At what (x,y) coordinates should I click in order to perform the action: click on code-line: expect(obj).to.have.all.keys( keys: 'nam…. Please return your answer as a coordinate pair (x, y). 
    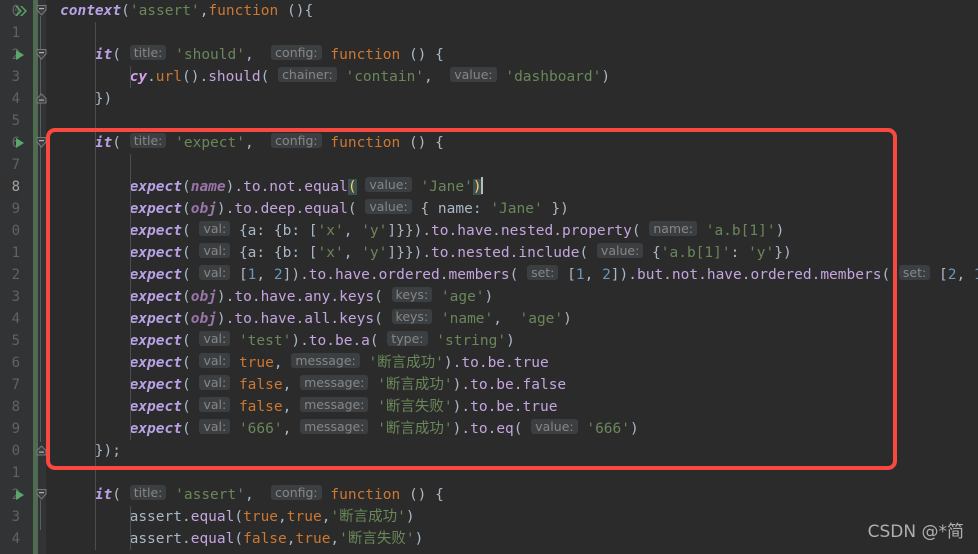
    Looking at the image, I should click on (512, 319).